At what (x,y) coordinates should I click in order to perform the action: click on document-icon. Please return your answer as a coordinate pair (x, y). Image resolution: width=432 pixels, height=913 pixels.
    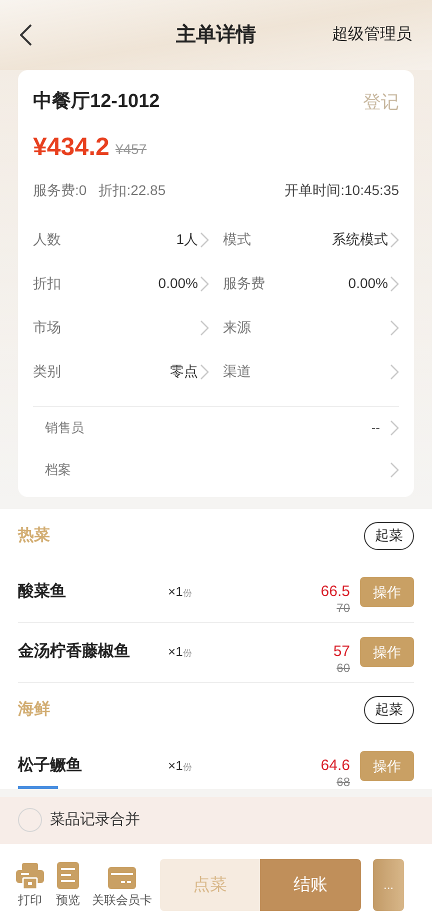
    Looking at the image, I should click on (68, 875).